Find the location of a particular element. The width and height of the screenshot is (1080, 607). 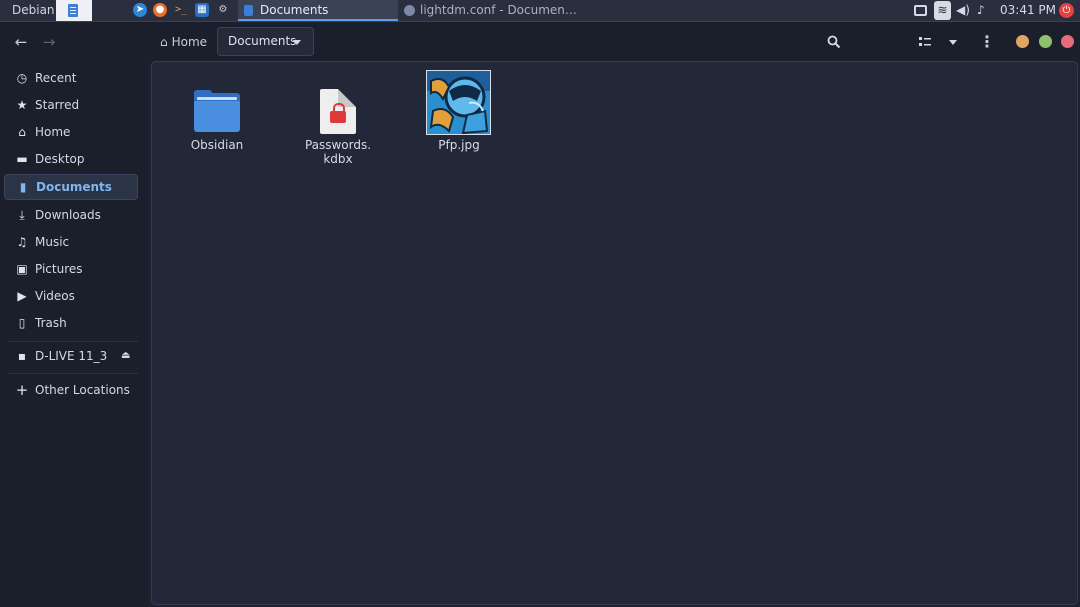

breadcrumb-home: ⌂ Home is located at coordinates (183, 42).